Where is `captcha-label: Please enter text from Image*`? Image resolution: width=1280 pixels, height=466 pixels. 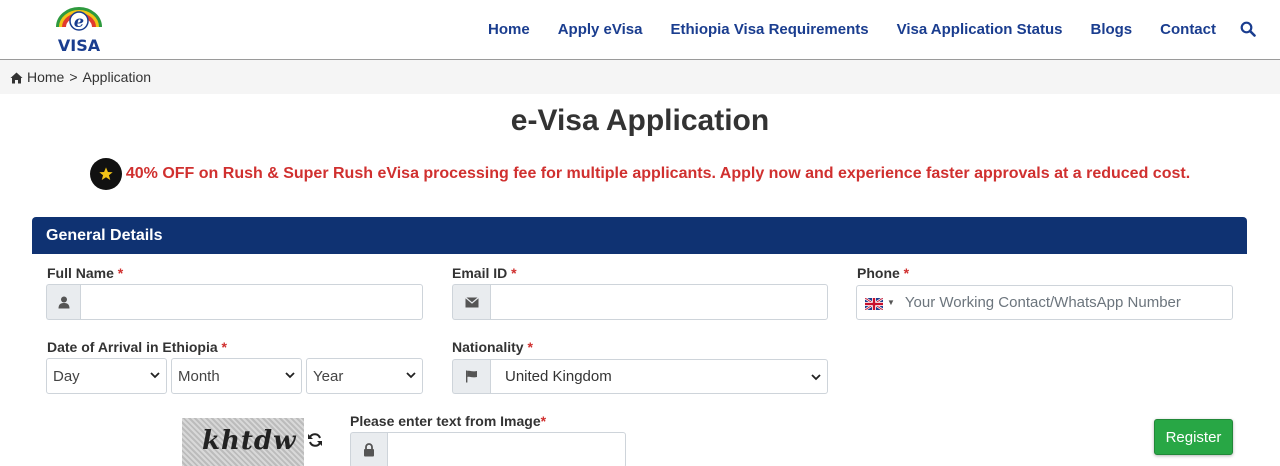
captcha-label: Please enter text from Image* is located at coordinates (448, 421).